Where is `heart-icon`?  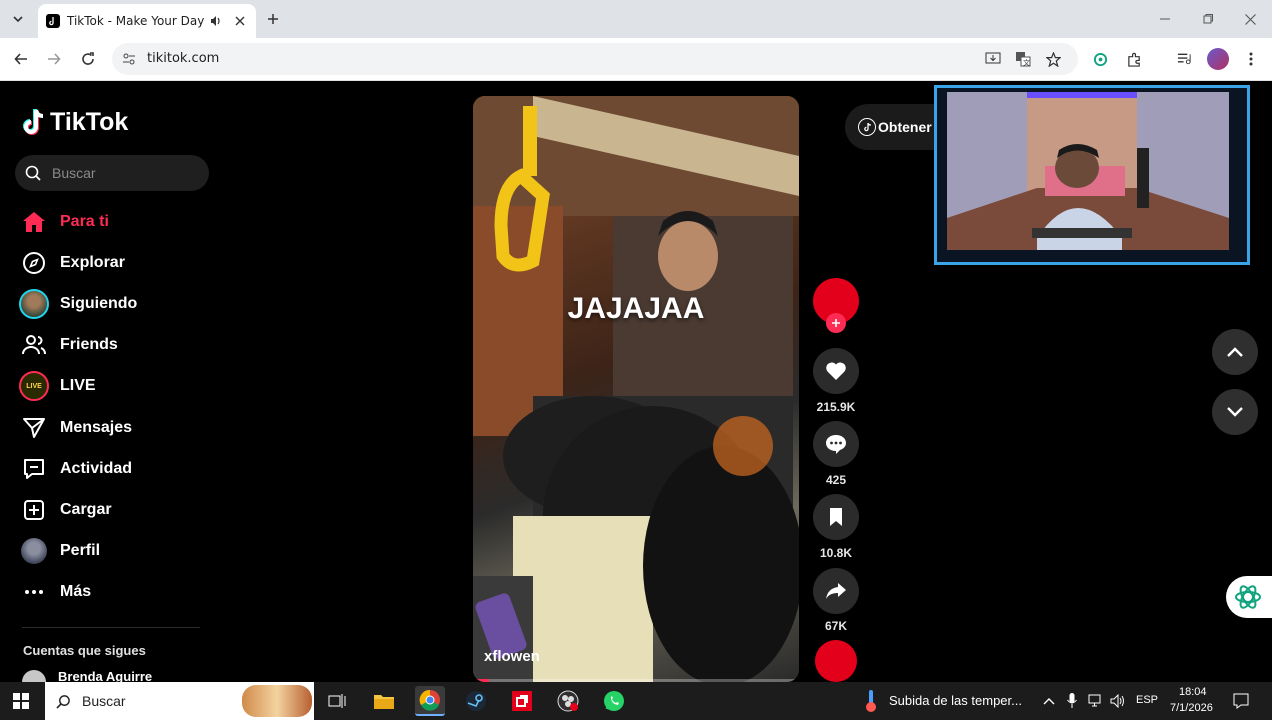 heart-icon is located at coordinates (836, 371).